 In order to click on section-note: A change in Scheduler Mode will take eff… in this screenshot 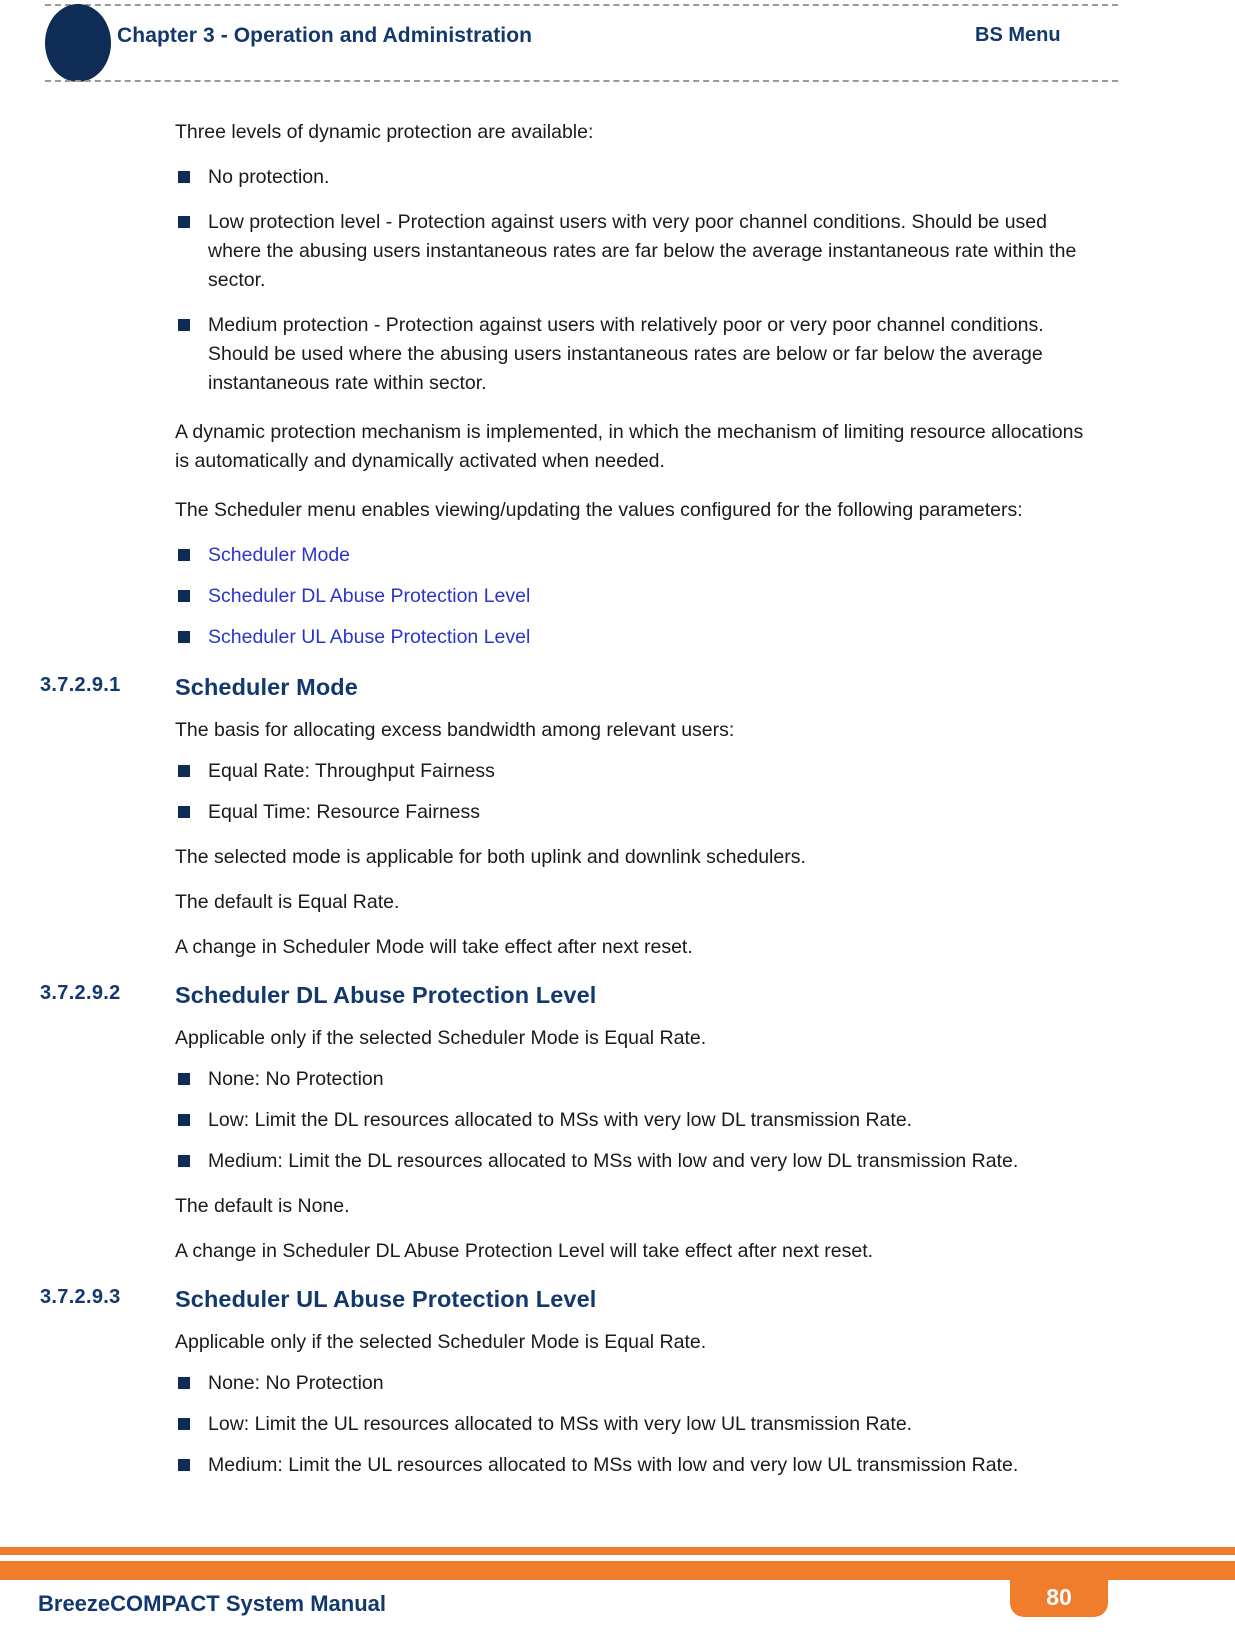, I will do `click(434, 947)`.